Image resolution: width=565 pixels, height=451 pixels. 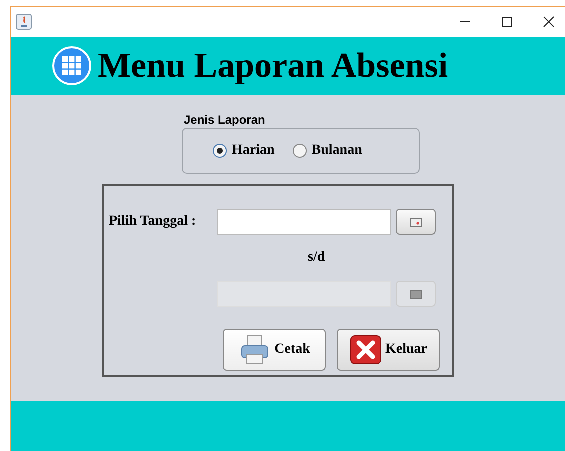 What do you see at coordinates (549, 22) in the screenshot?
I see `close-icon` at bounding box center [549, 22].